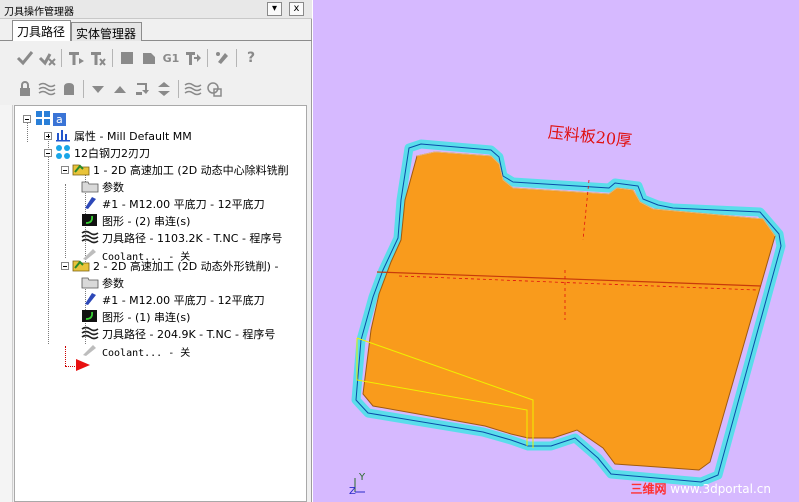 The height and width of the screenshot is (502, 799). What do you see at coordinates (183, 204) in the screenshot?
I see `op1-tool-label: #1 - M12.00 平底刀 - 12平底刀` at bounding box center [183, 204].